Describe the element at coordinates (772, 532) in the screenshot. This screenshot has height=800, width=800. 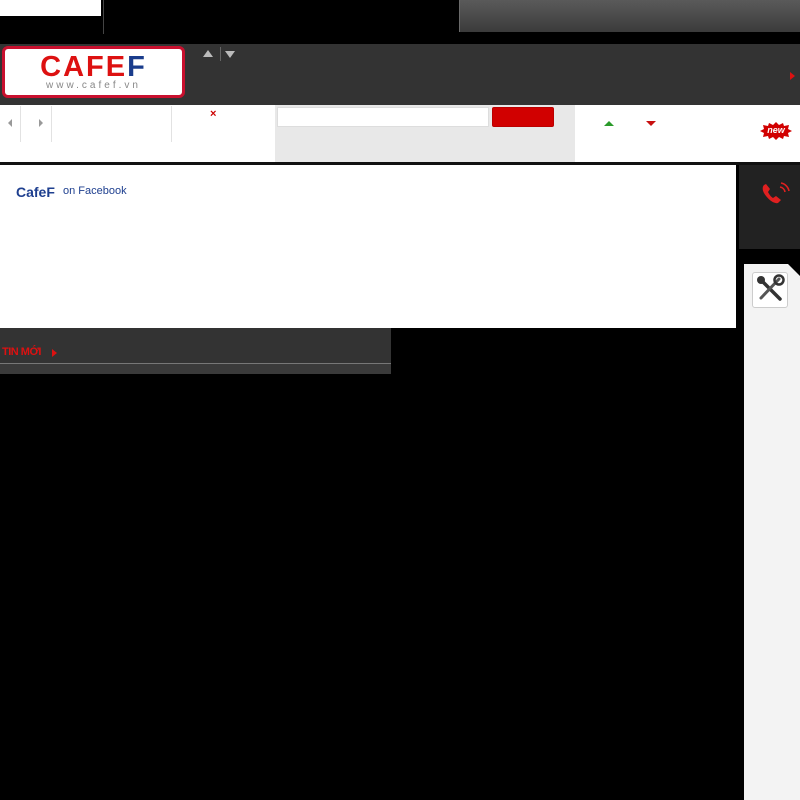
I see `tools-rail` at that location.